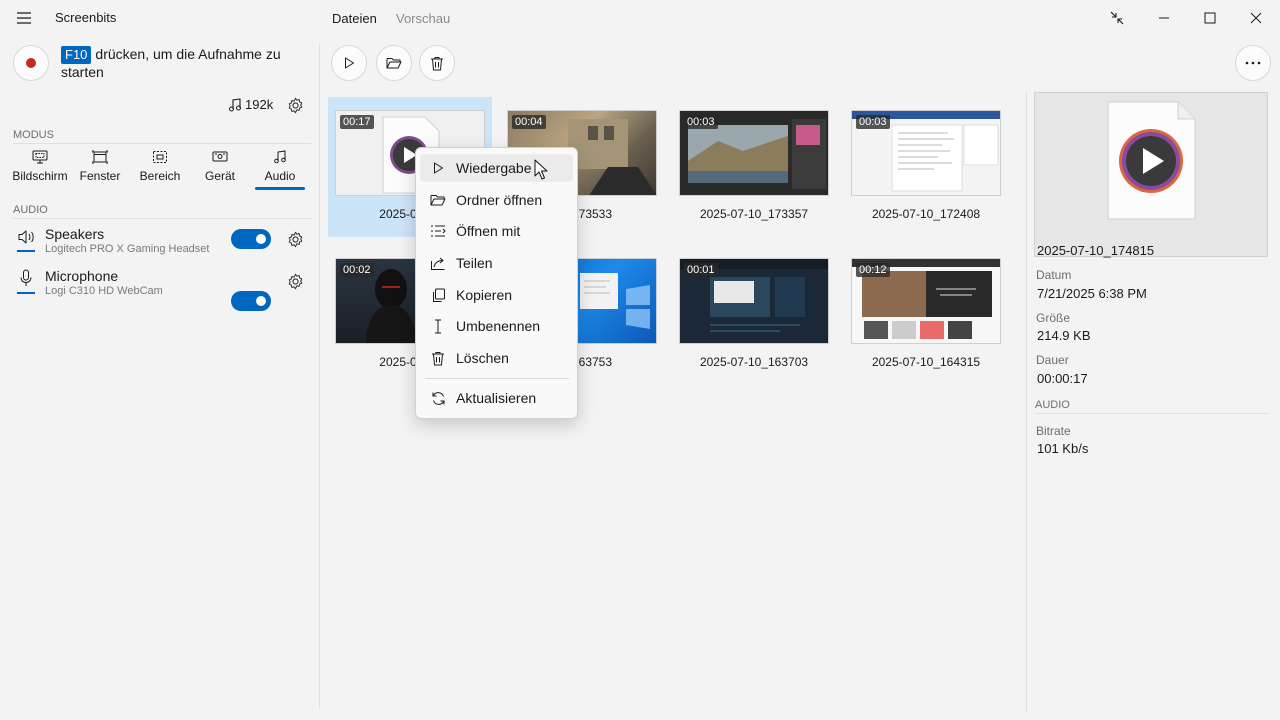  Describe the element at coordinates (251, 239) in the screenshot. I see `speaker-toggle` at that location.